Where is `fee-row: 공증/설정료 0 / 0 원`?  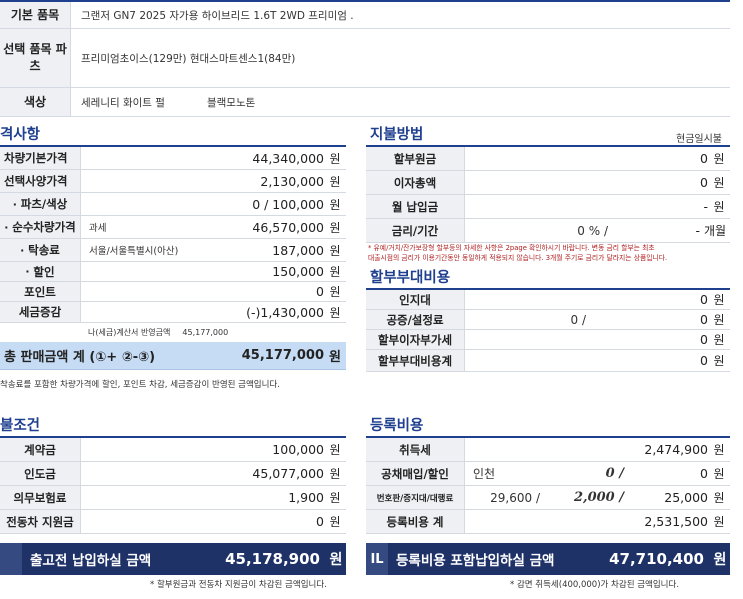
fee-row: 공증/설정료 0 / 0 원 is located at coordinates (548, 320).